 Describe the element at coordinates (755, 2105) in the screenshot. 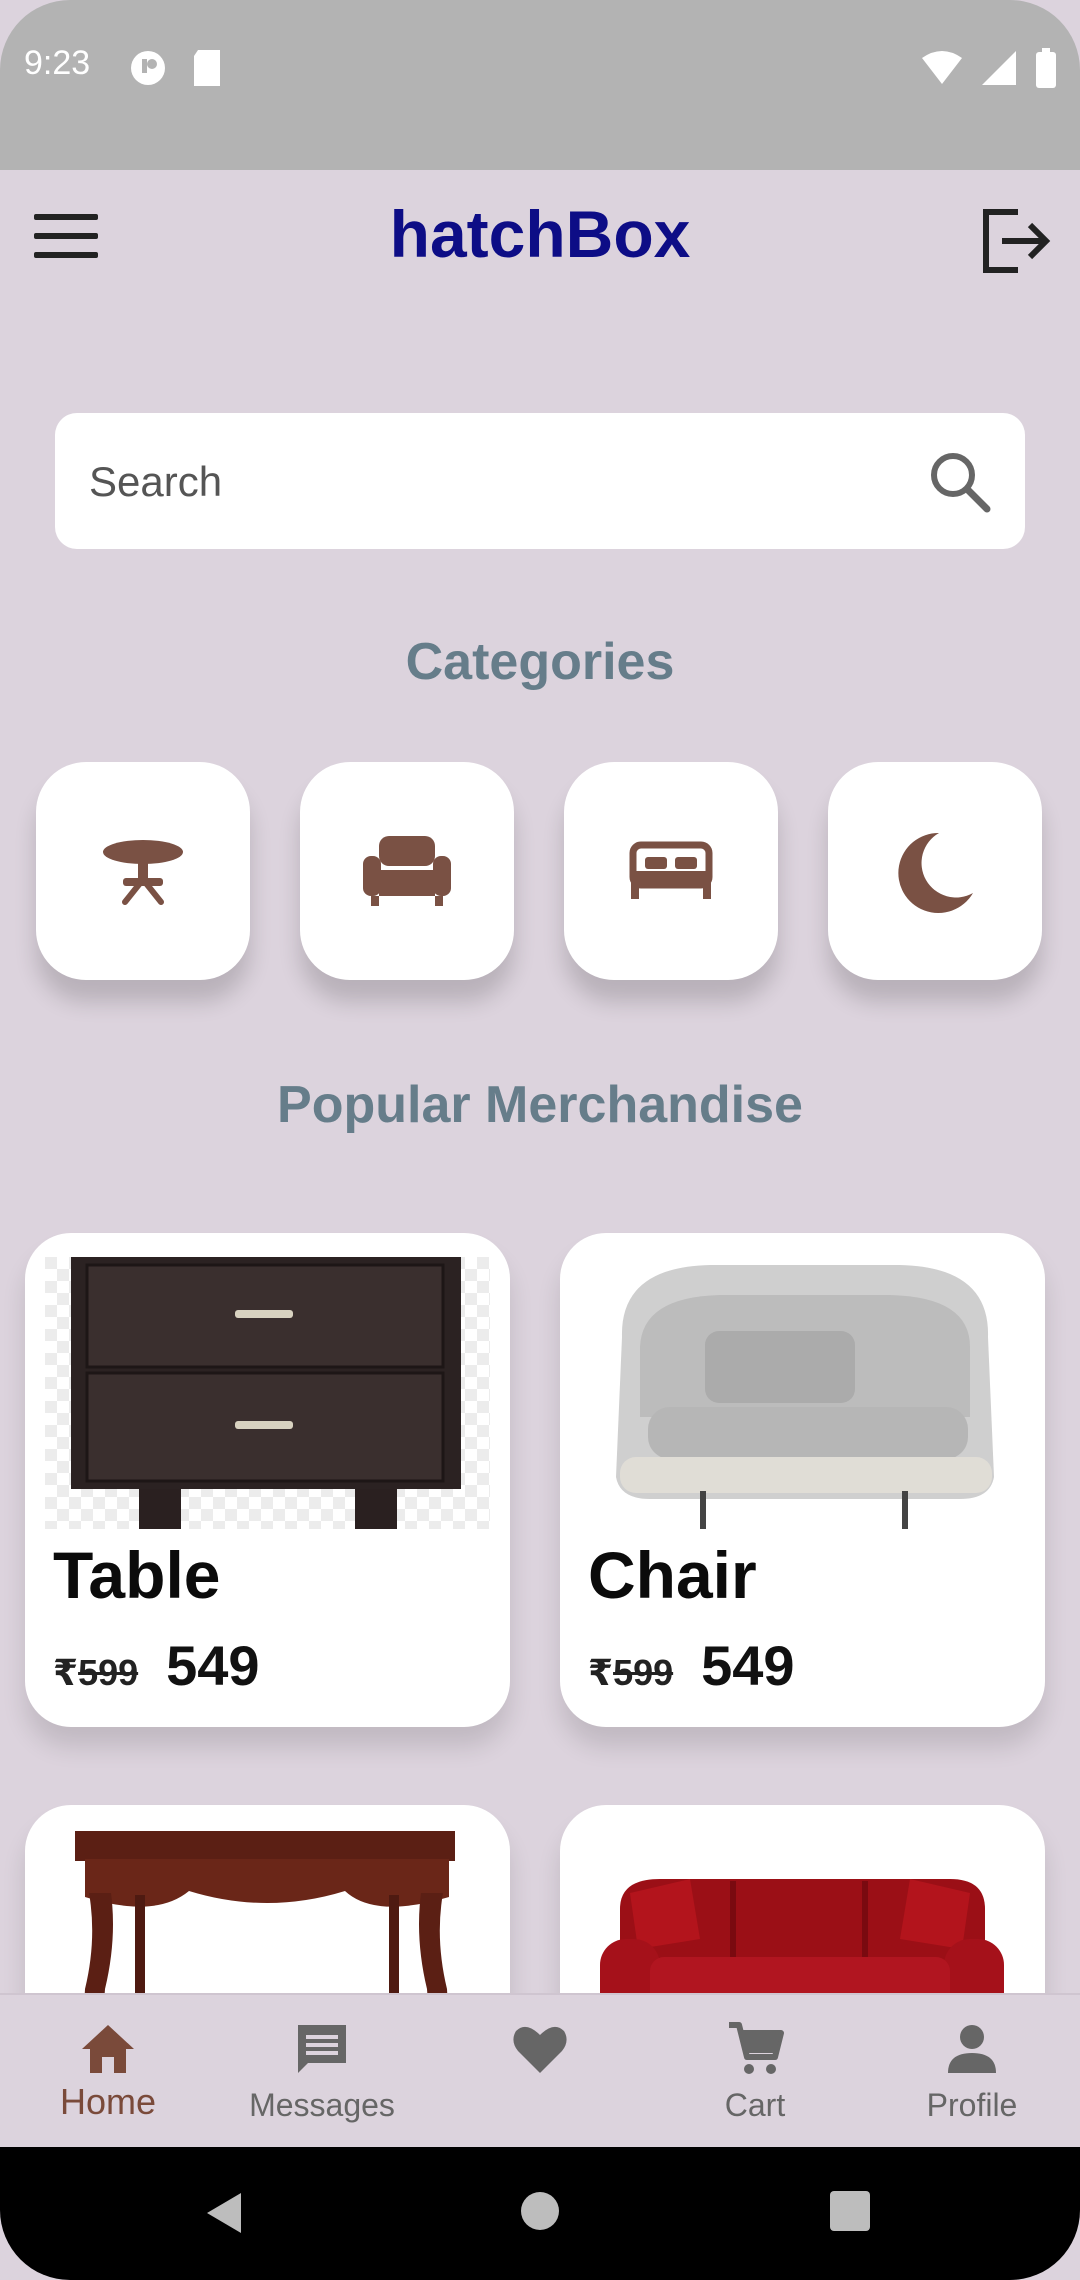

I see `nav-label: Cart` at that location.